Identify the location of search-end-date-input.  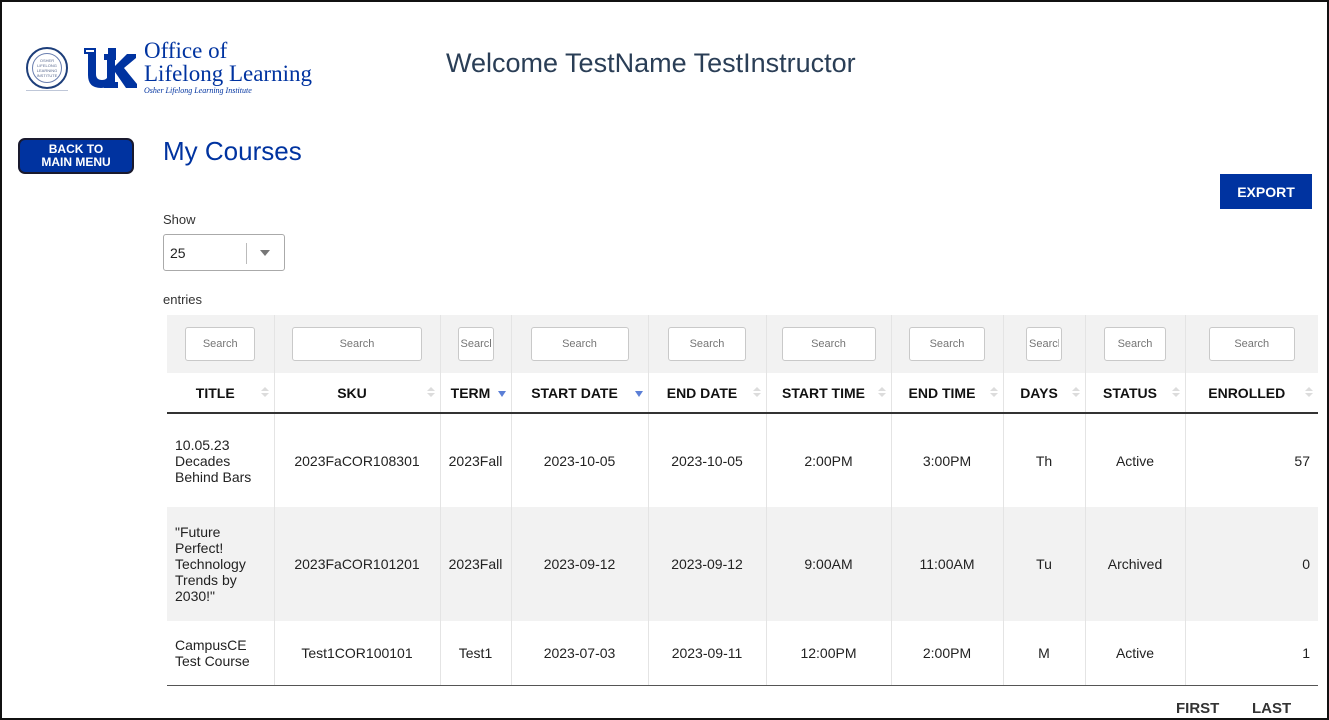
(707, 344).